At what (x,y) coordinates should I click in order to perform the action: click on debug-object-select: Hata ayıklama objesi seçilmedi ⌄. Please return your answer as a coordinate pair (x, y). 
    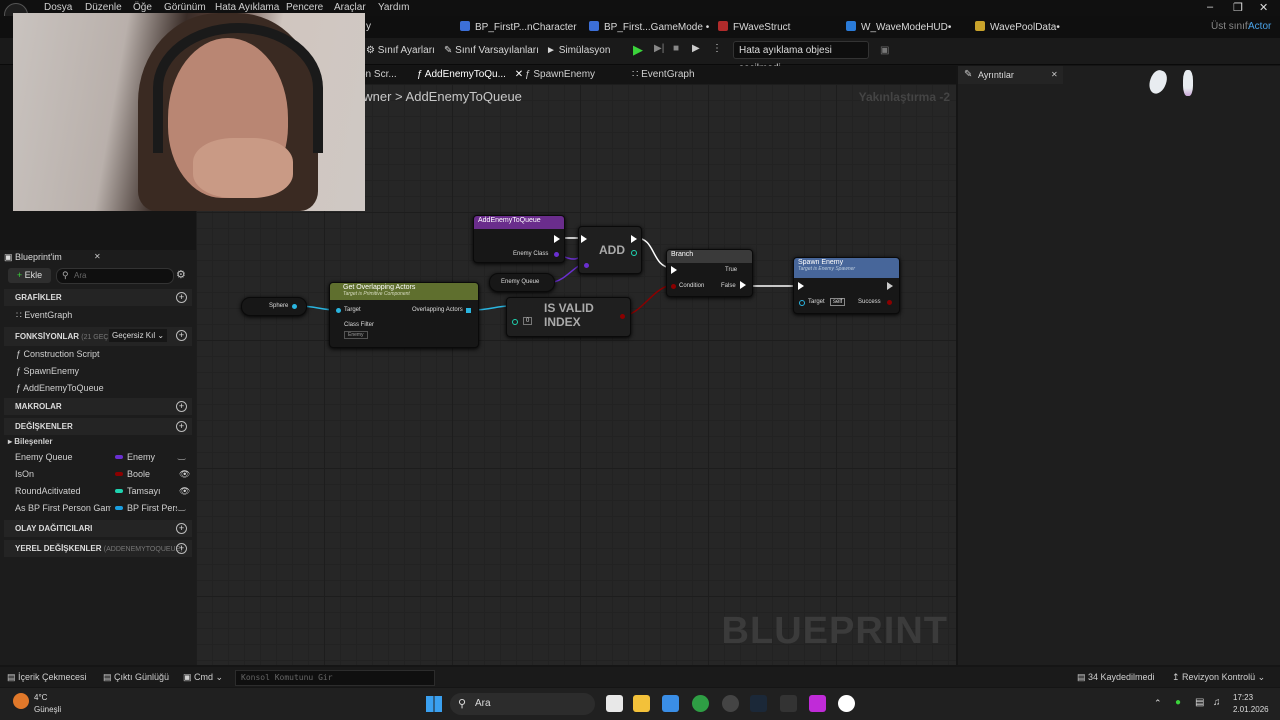
    Looking at the image, I should click on (801, 57).